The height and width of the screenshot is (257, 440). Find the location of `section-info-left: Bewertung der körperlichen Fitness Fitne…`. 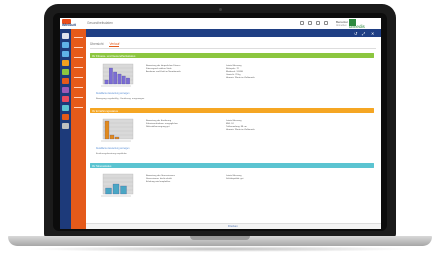

section-info-left: Bewertung der körperlichen Fitness Fitne… is located at coordinates (163, 69).